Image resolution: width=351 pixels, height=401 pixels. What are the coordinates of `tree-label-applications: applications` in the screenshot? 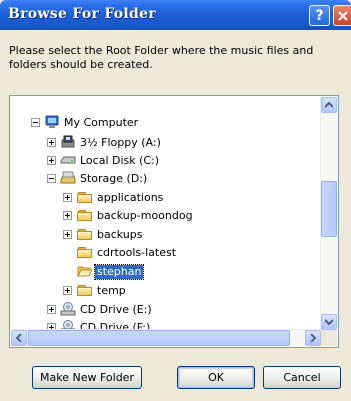 It's located at (130, 198).